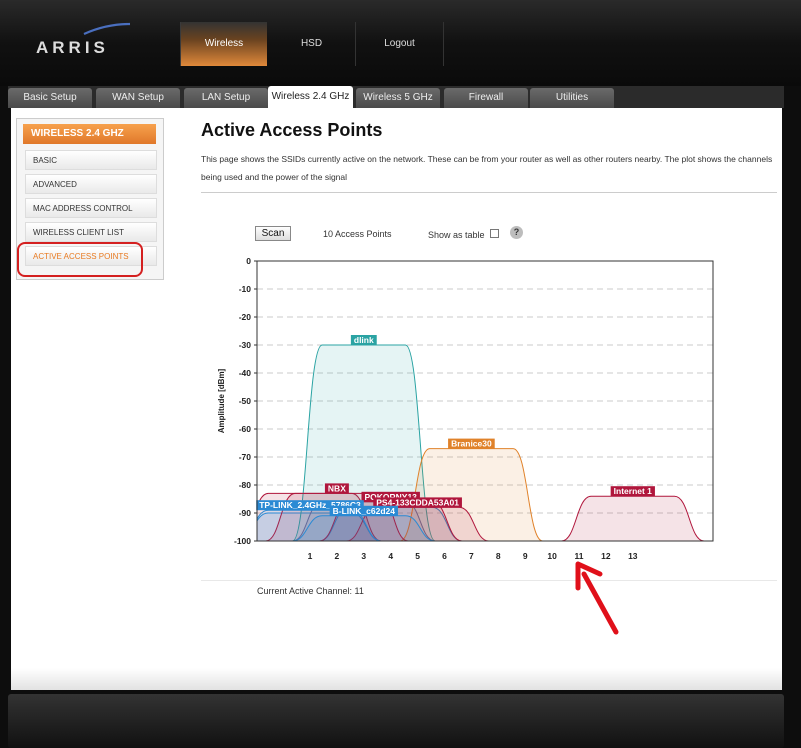 This screenshot has height=748, width=801. I want to click on topnav-hsd: HSD, so click(312, 44).